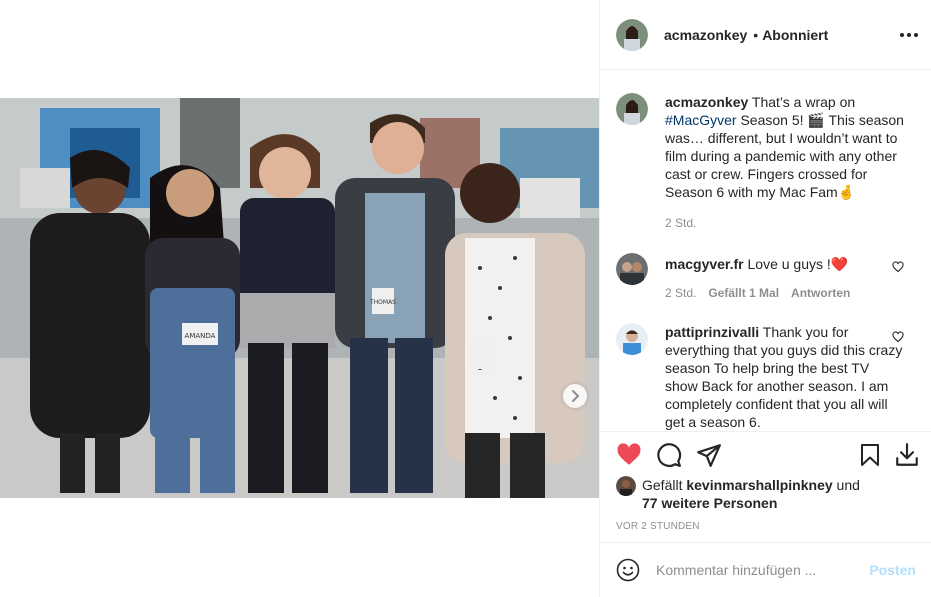 The width and height of the screenshot is (931, 597). What do you see at coordinates (200, 336) in the screenshot?
I see `amanda-badge-text: AMANDA` at bounding box center [200, 336].